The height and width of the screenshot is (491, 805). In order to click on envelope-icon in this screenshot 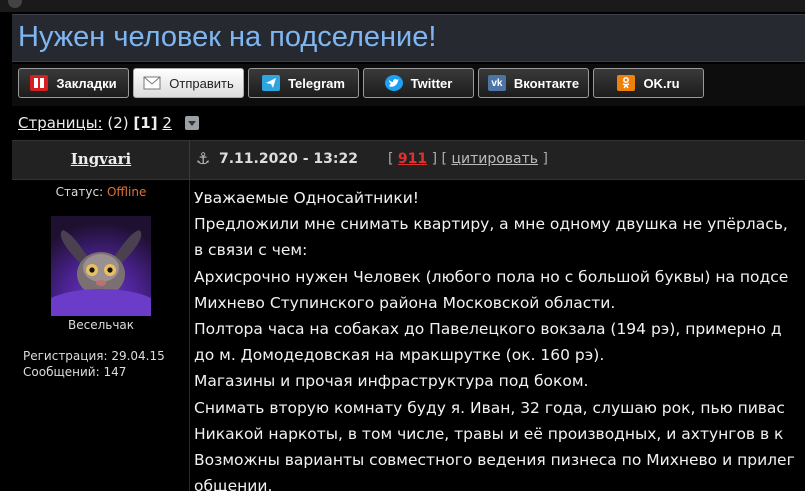, I will do `click(152, 83)`.